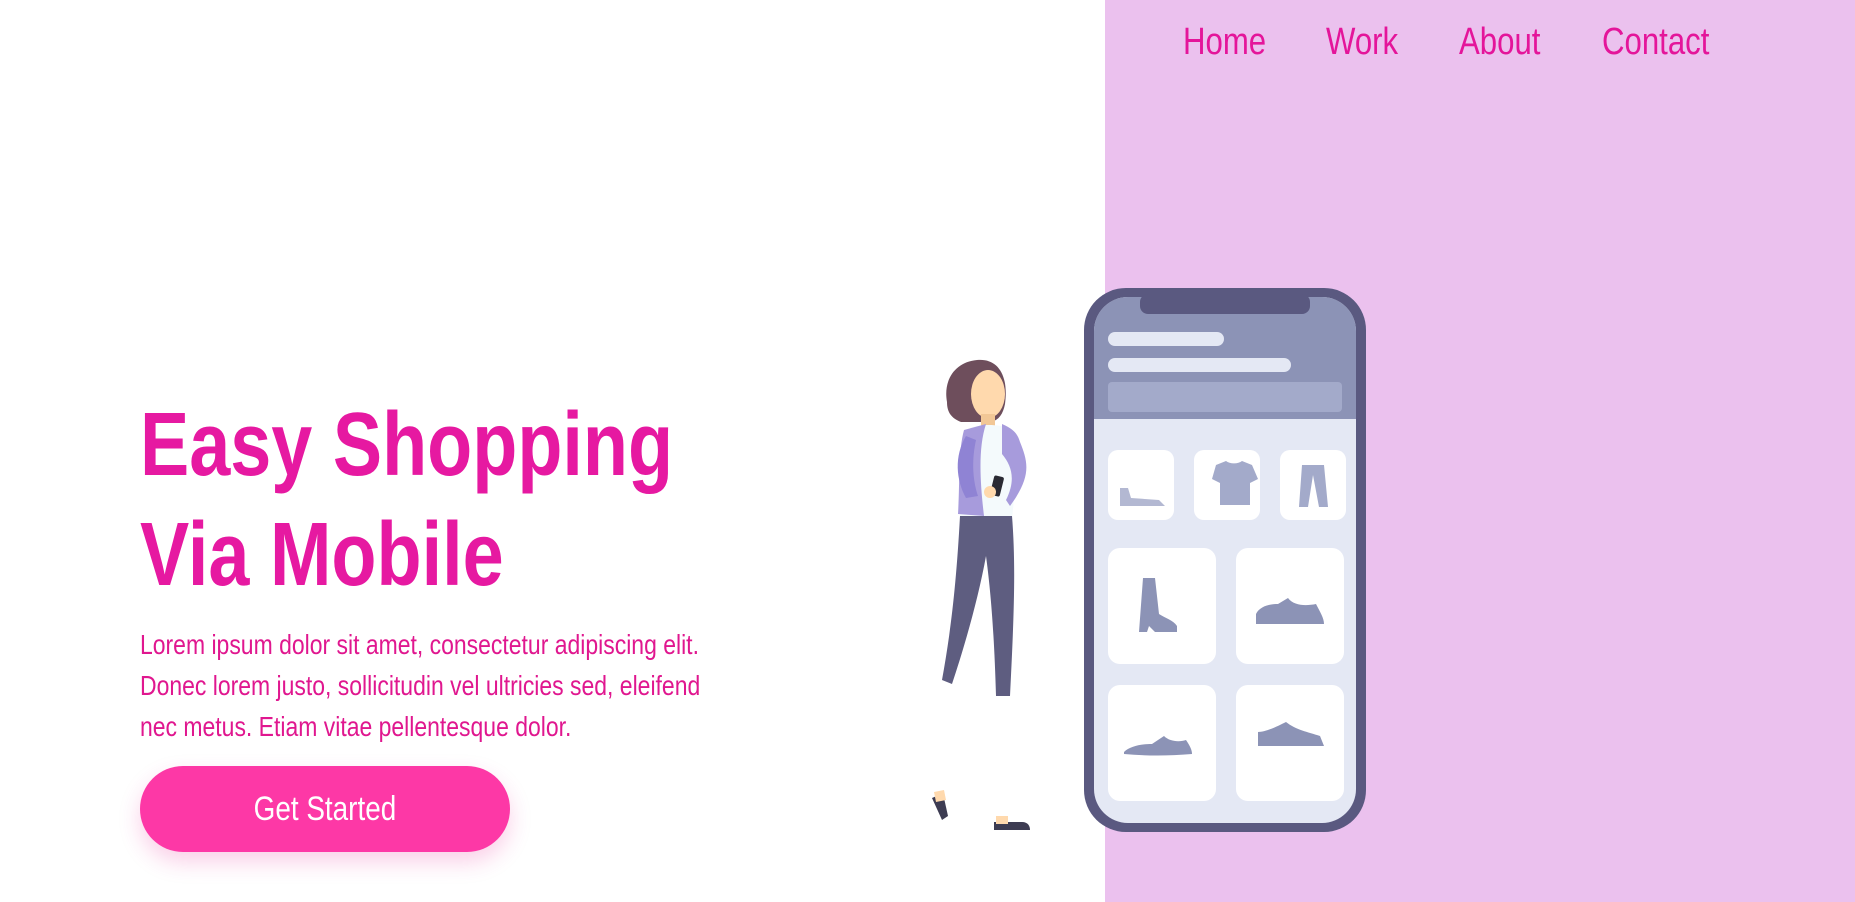 The height and width of the screenshot is (902, 1855). I want to click on get-started-label: Get Started, so click(325, 808).